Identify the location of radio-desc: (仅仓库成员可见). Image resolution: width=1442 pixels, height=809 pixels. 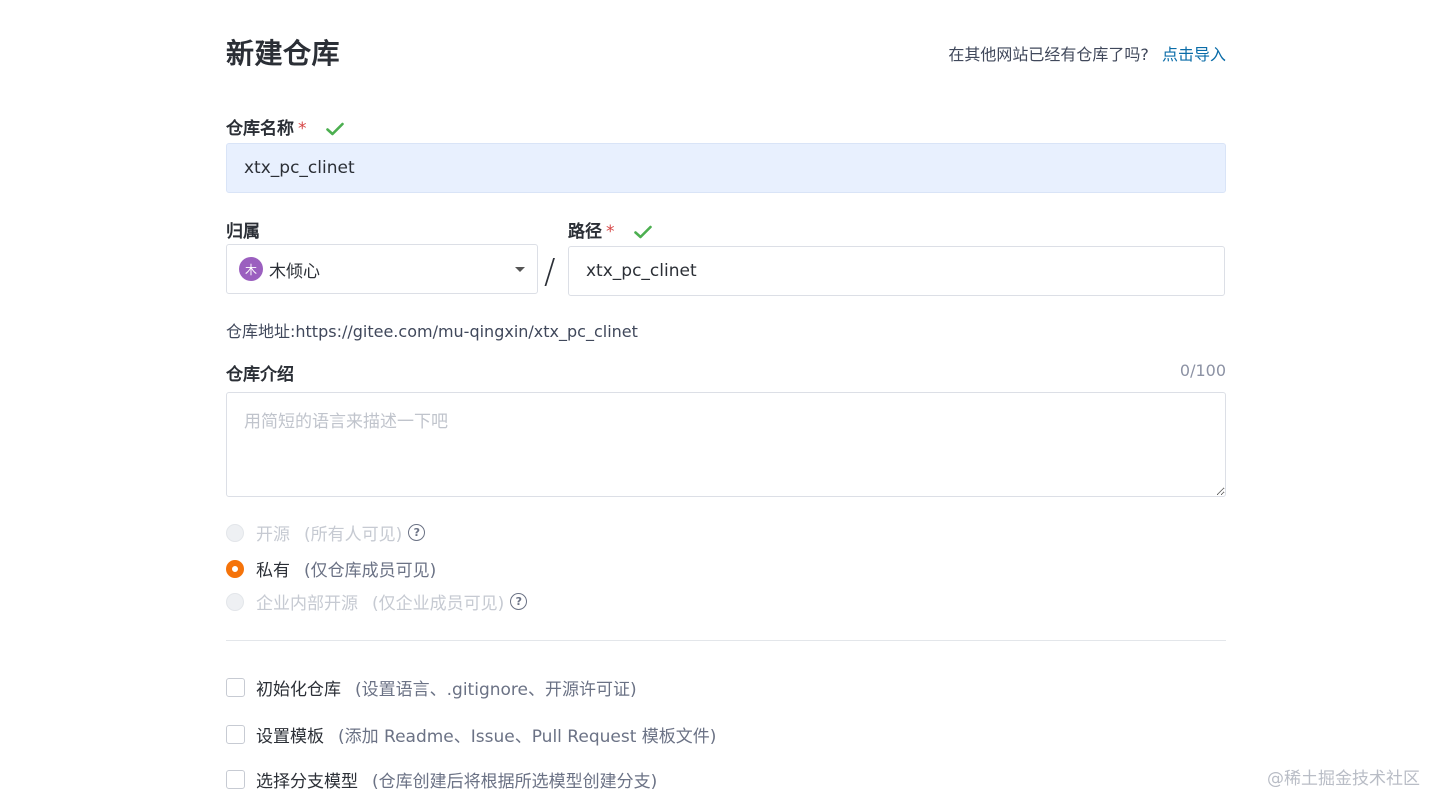
(370, 571).